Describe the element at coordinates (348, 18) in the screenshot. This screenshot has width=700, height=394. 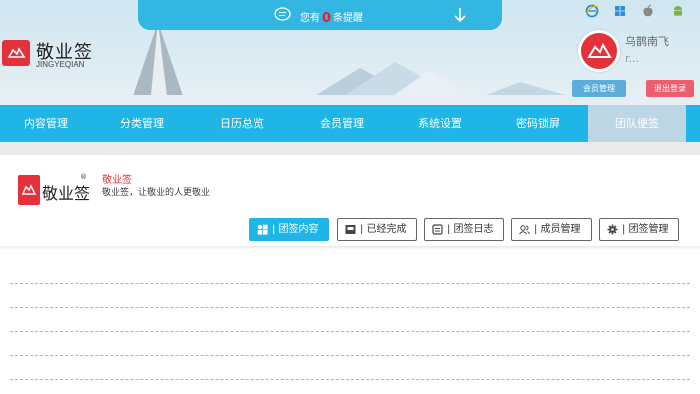
I see `notification-suffix: 条提醒` at that location.